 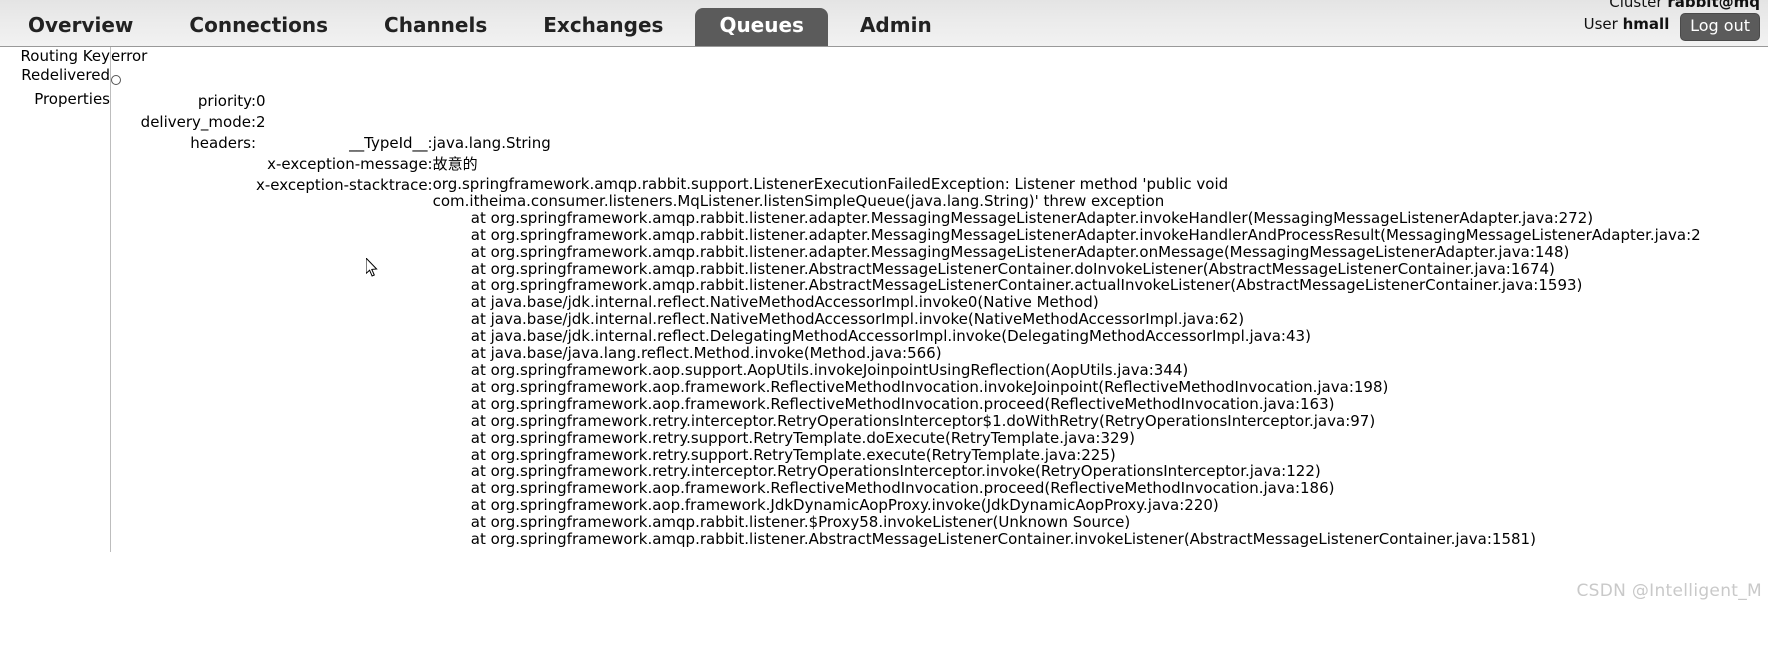 What do you see at coordinates (1646, 24) in the screenshot?
I see `user-name: hmall` at bounding box center [1646, 24].